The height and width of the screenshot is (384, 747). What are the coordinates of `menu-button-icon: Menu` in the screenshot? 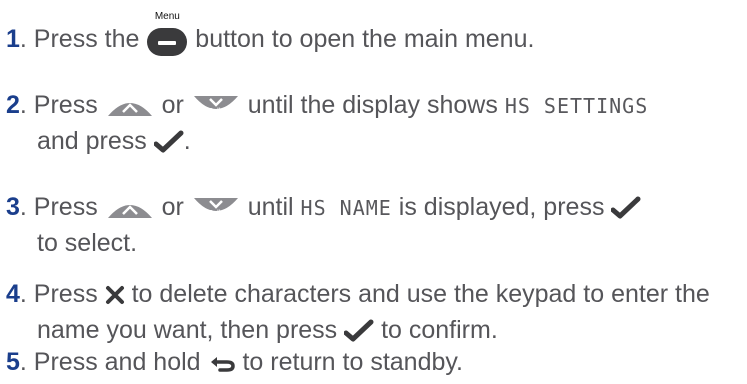 It's located at (167, 35).